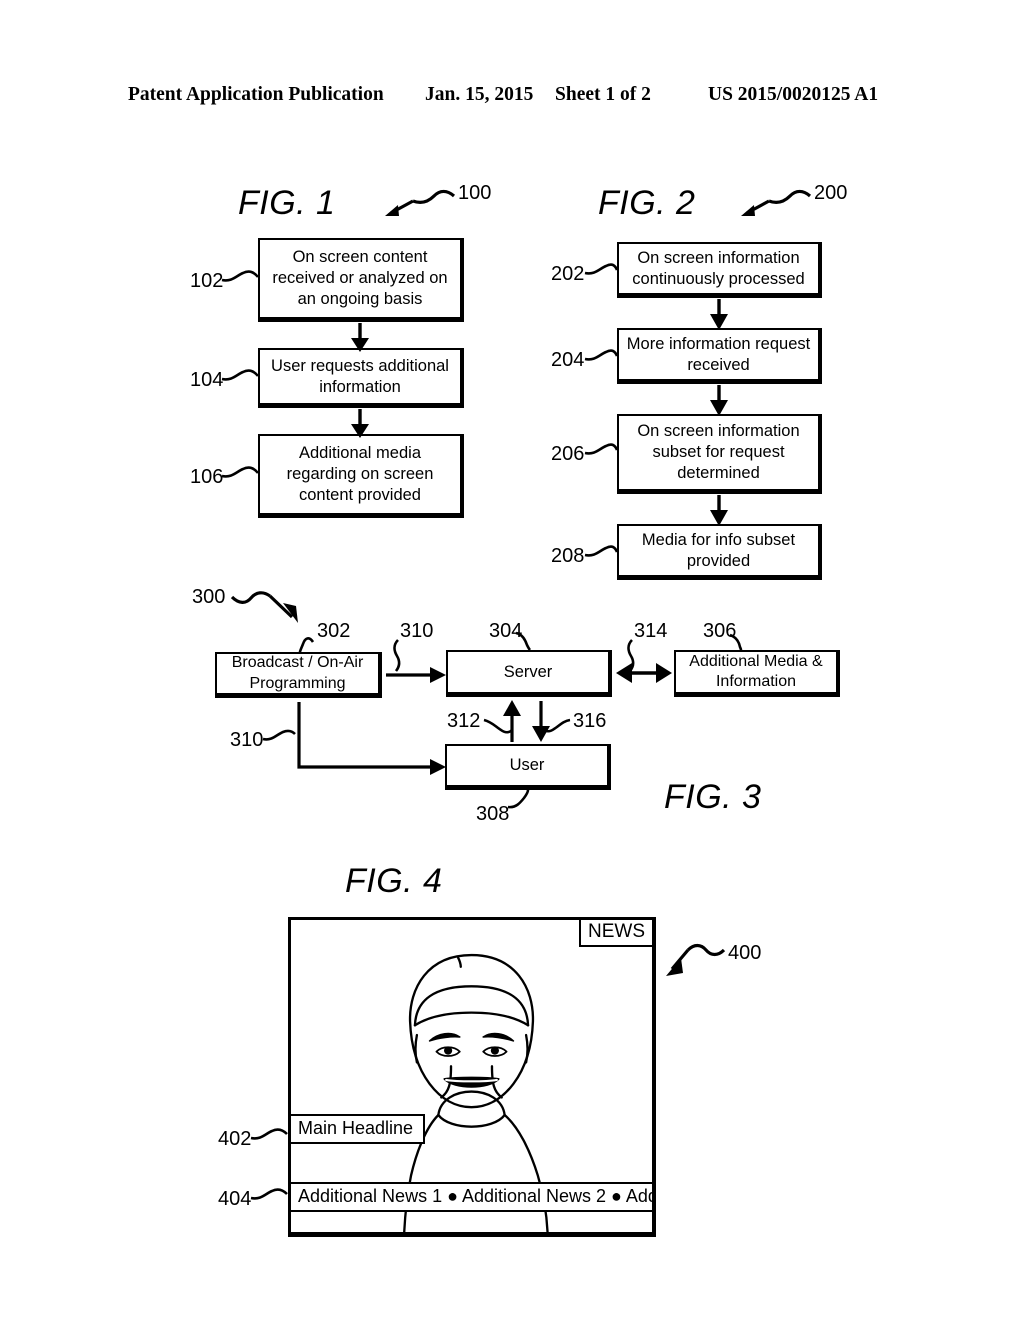  I want to click on news-channel-badge: NEWS, so click(615, 933).